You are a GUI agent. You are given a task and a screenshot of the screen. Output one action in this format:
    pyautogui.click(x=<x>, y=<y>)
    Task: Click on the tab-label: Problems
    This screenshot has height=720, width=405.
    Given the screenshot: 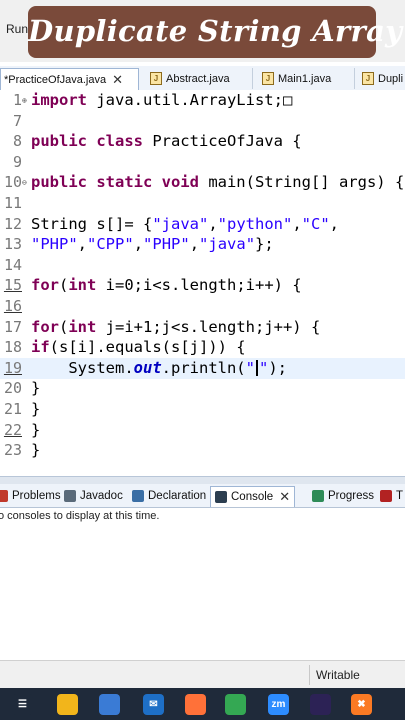 What is the action you would take?
    pyautogui.click(x=36, y=496)
    